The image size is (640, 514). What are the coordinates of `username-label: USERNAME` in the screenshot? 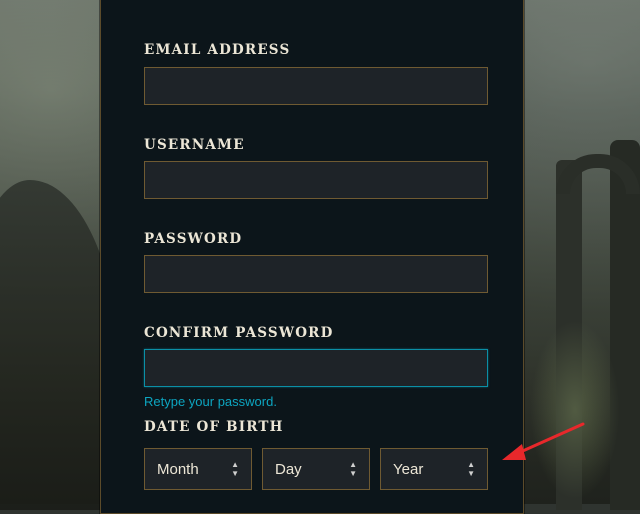 It's located at (194, 145).